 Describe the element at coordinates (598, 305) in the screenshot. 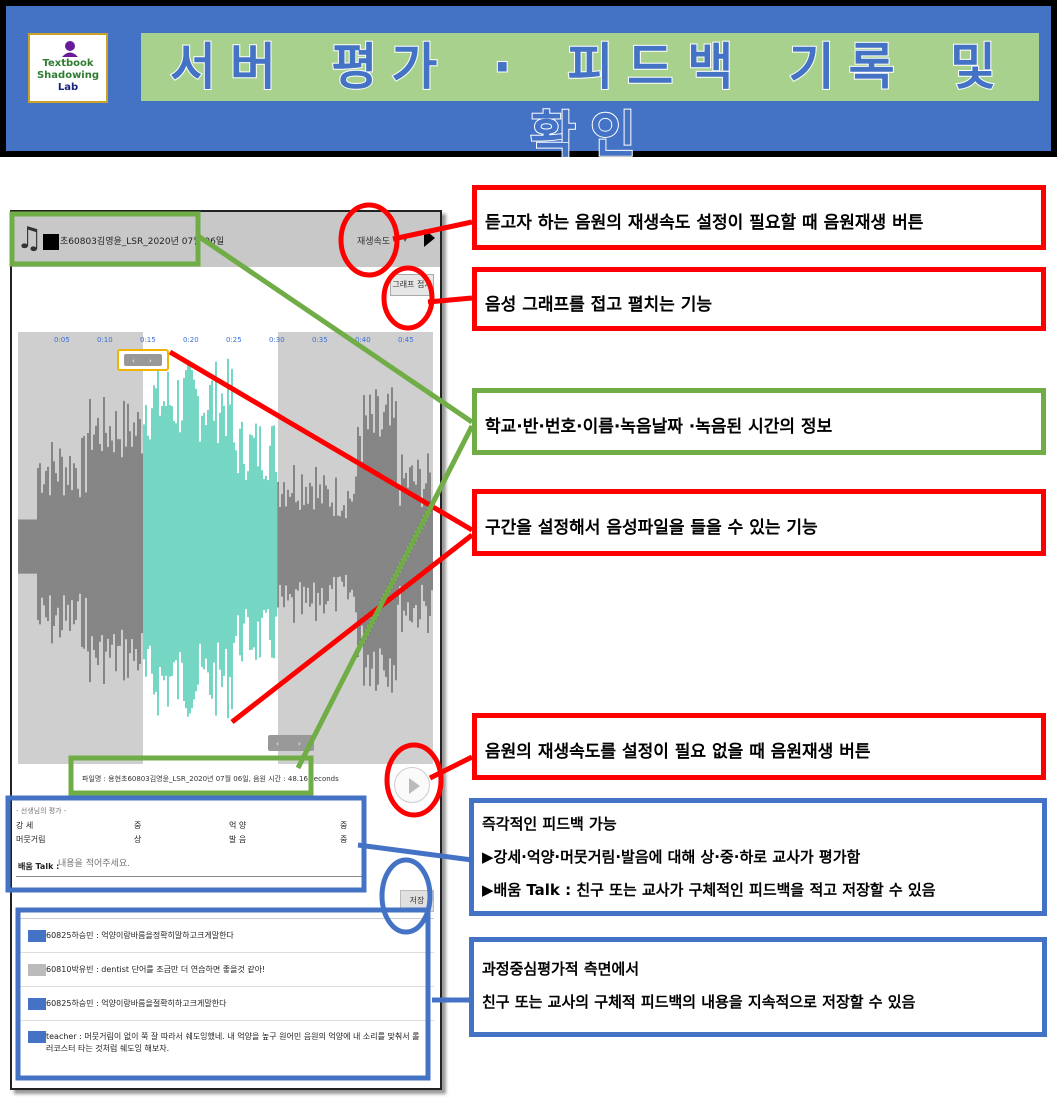

I see `callout-text: 음성 그래프를 접고 펼치는 기능` at that location.